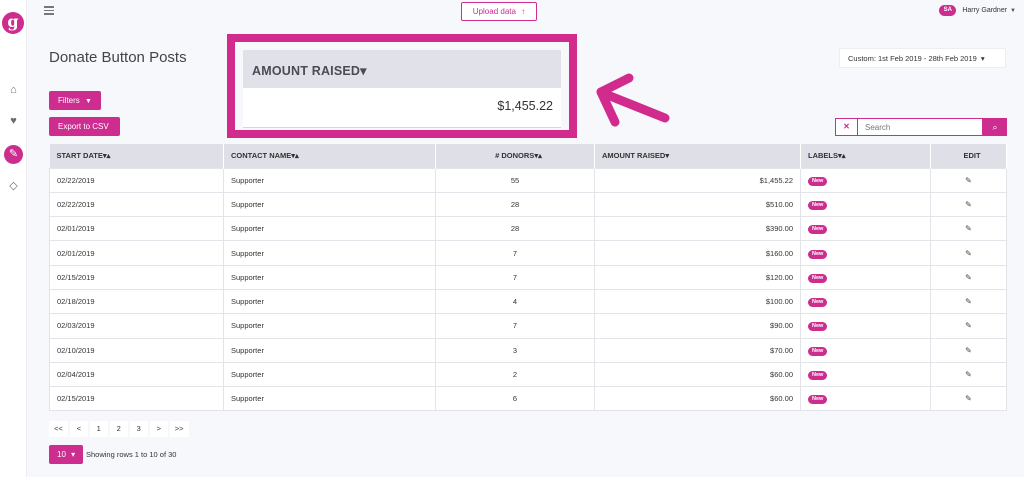  I want to click on column-labels: LABELS▾▴, so click(865, 156).